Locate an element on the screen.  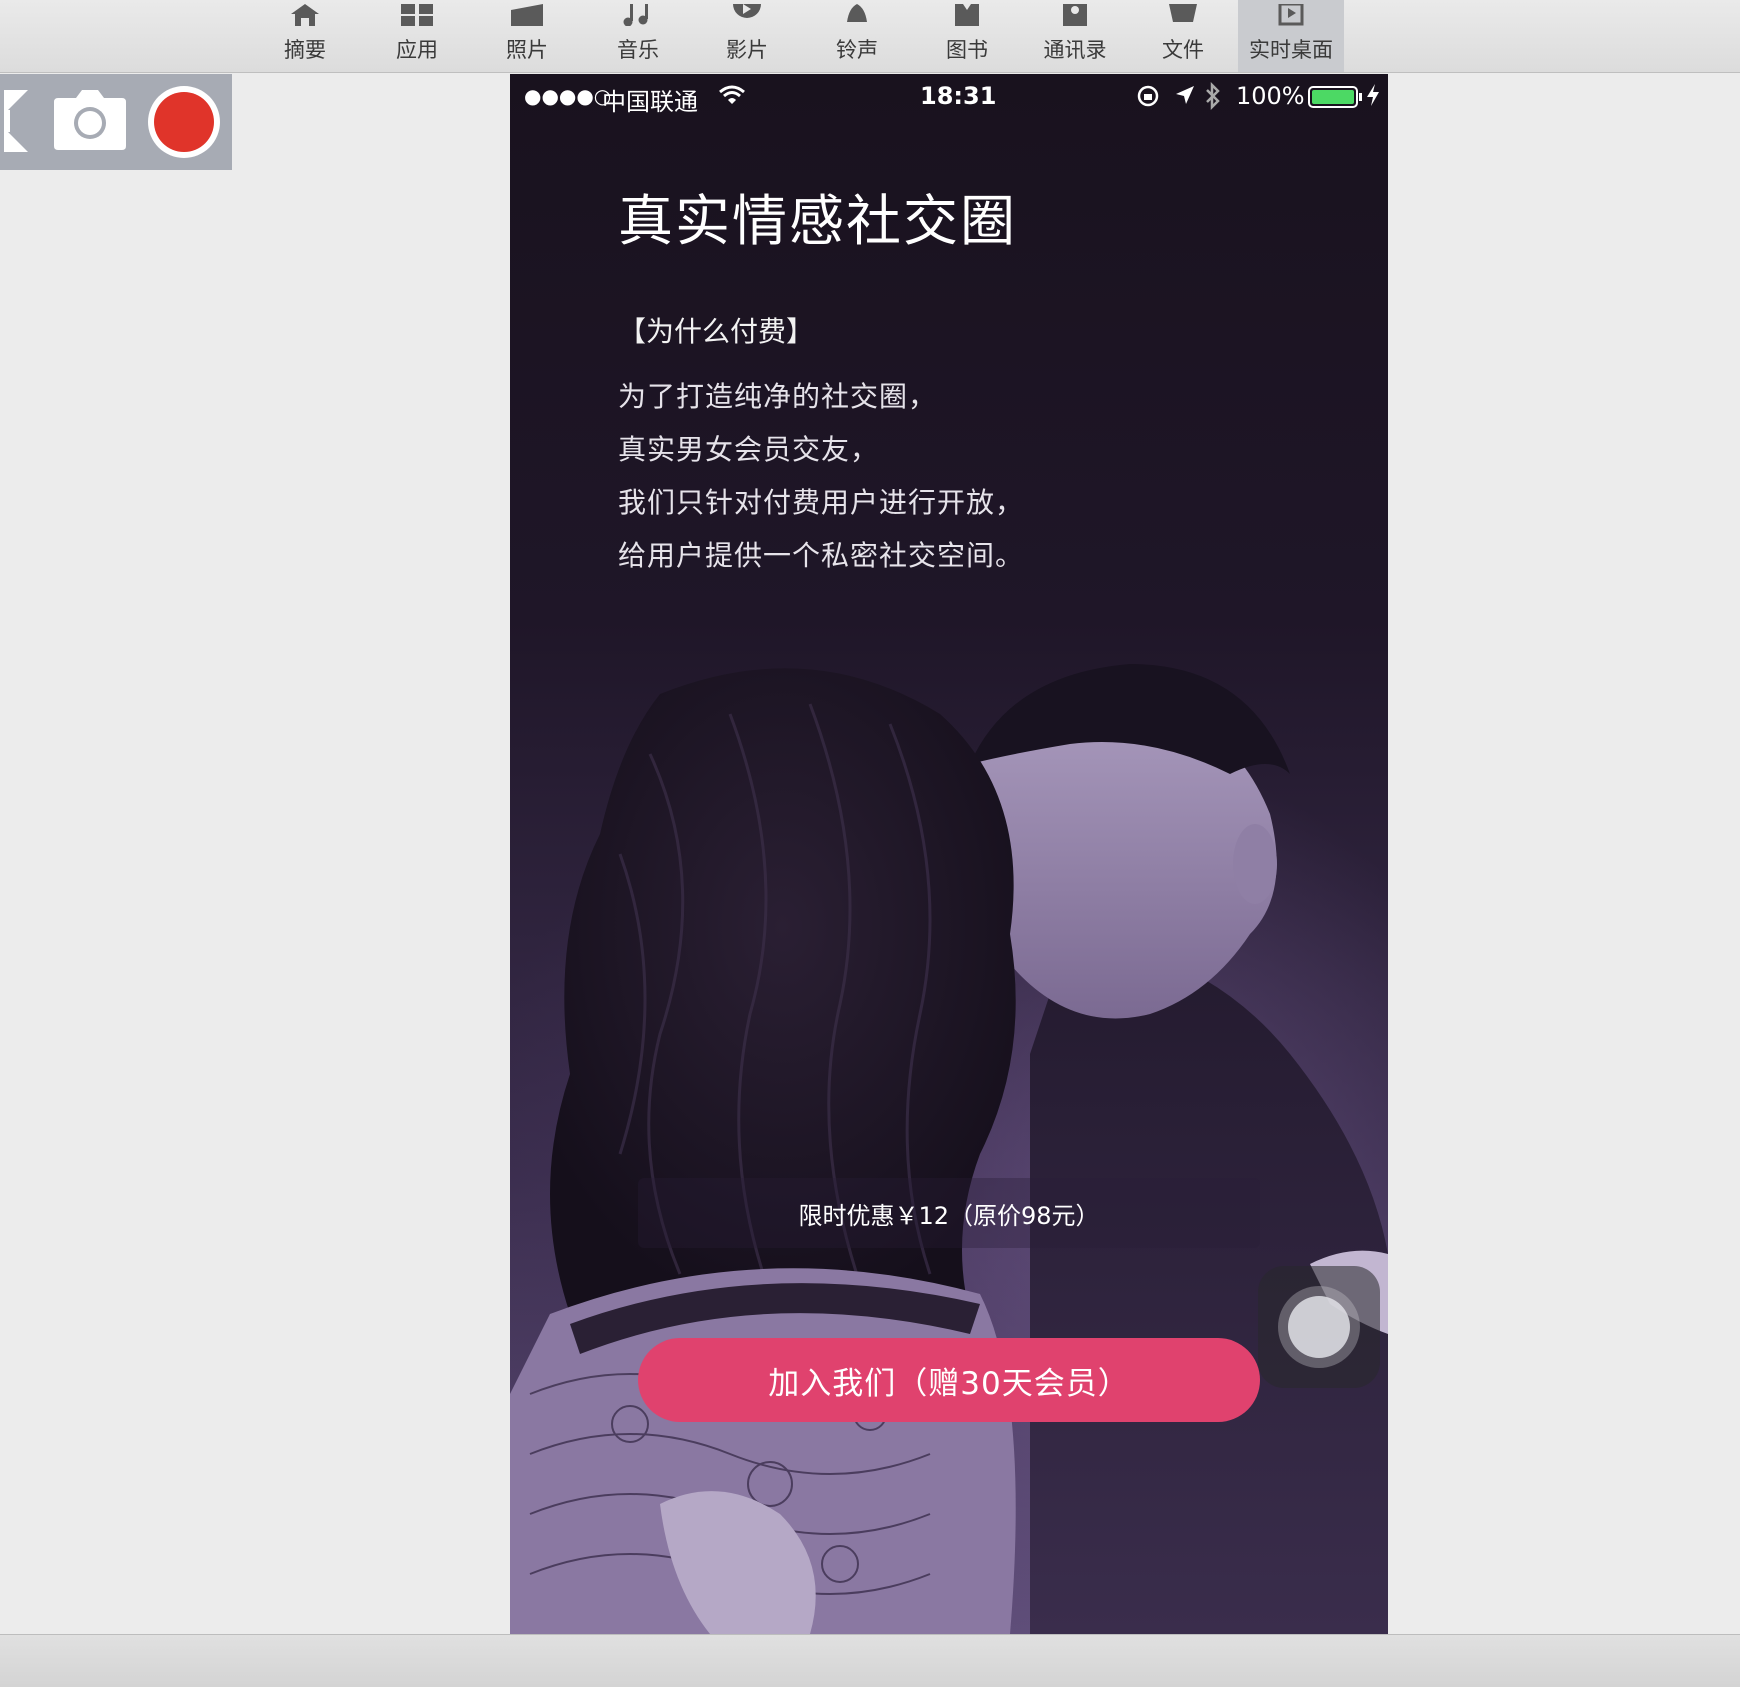
music-icon is located at coordinates (638, 15).